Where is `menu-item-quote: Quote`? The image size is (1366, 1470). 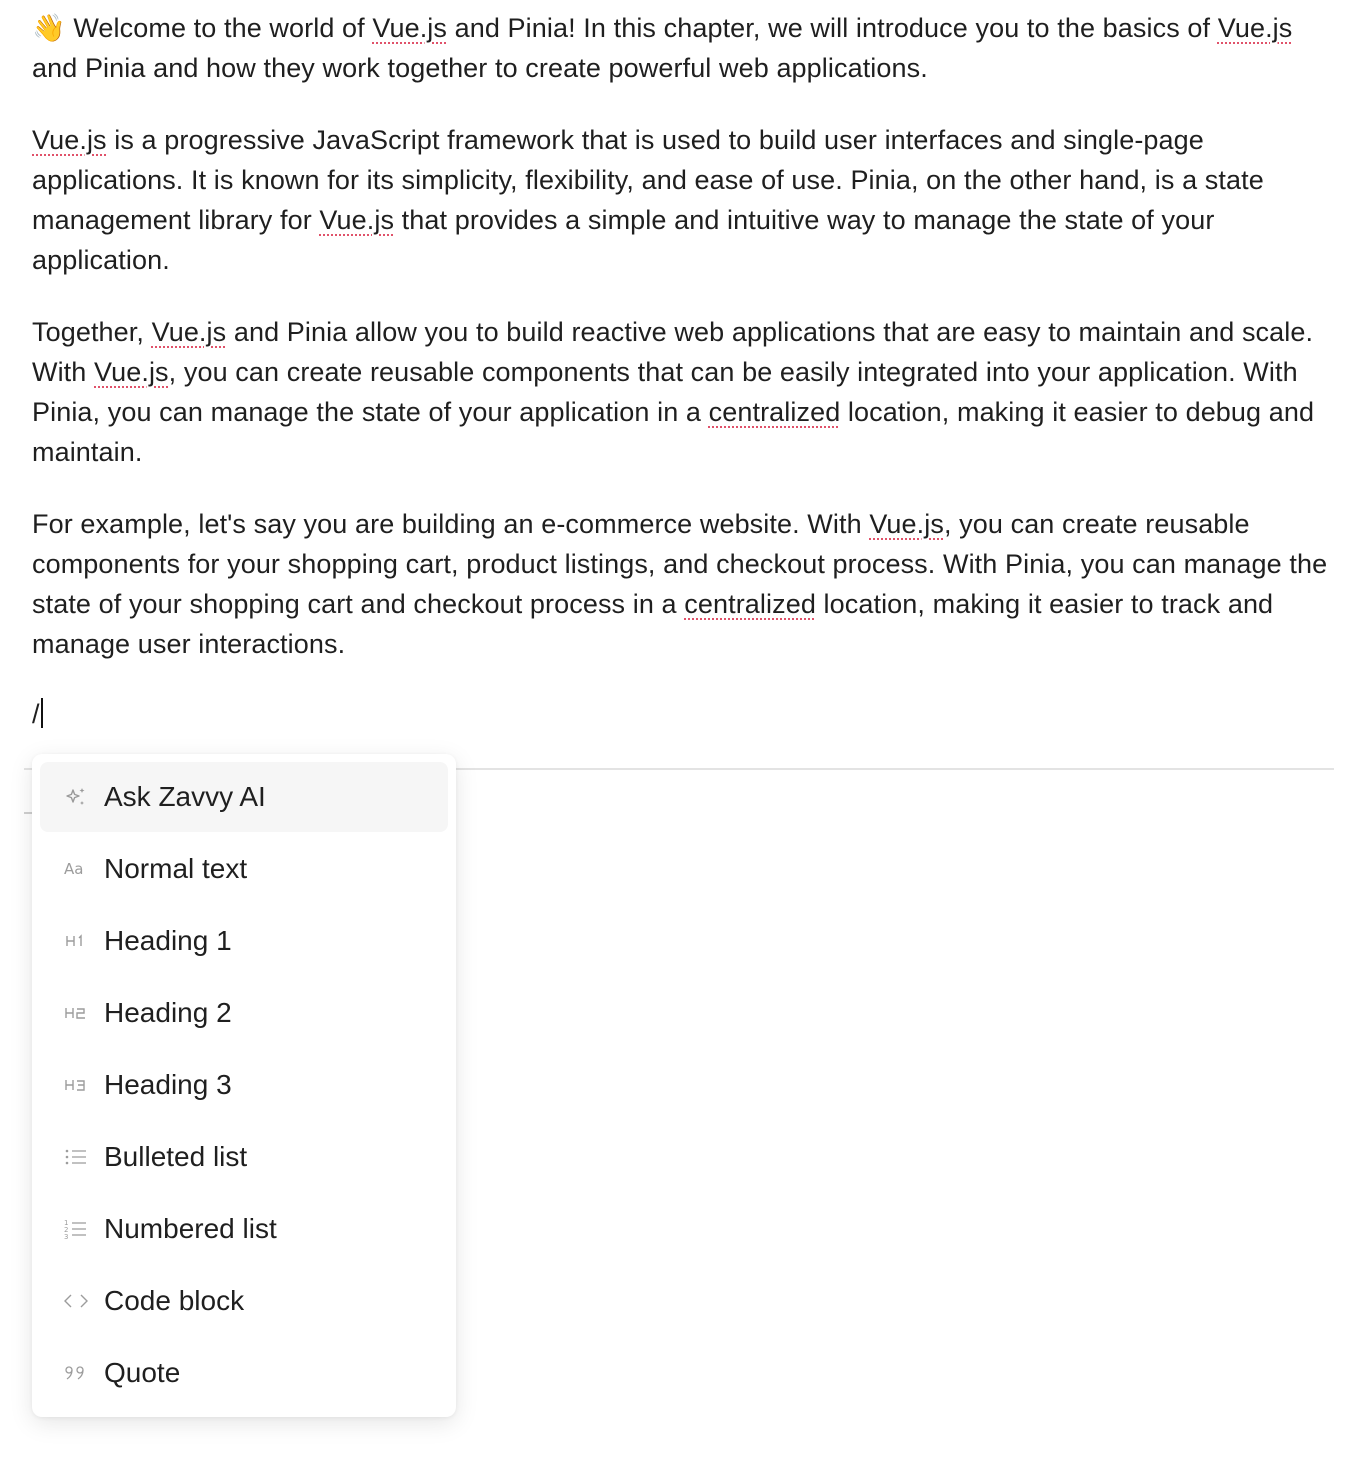
menu-item-quote: Quote is located at coordinates (244, 1373).